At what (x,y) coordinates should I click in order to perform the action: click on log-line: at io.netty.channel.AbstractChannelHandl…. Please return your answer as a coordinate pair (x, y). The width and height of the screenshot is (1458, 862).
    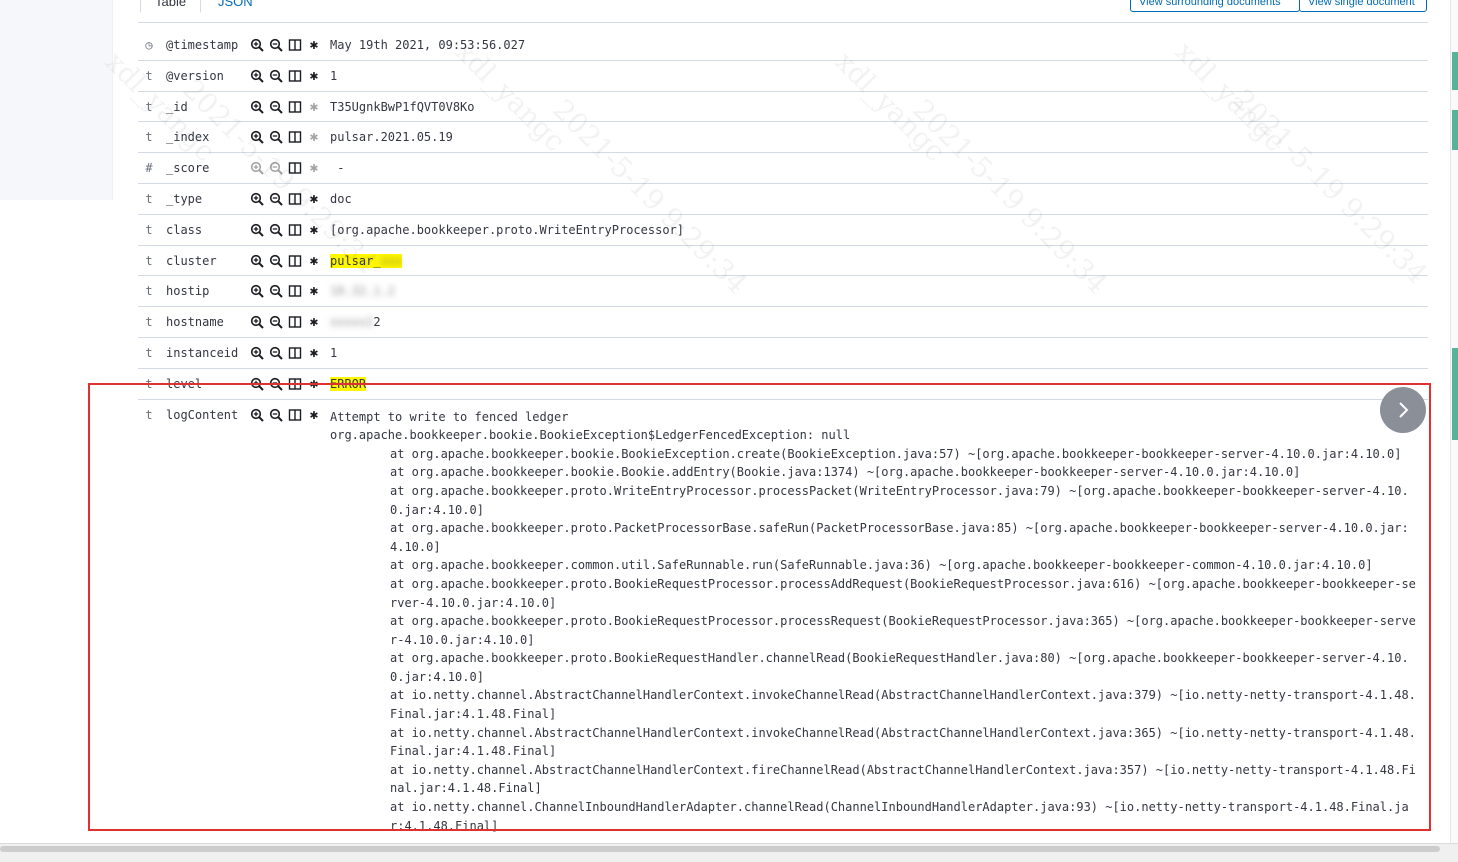
    Looking at the image, I should click on (903, 742).